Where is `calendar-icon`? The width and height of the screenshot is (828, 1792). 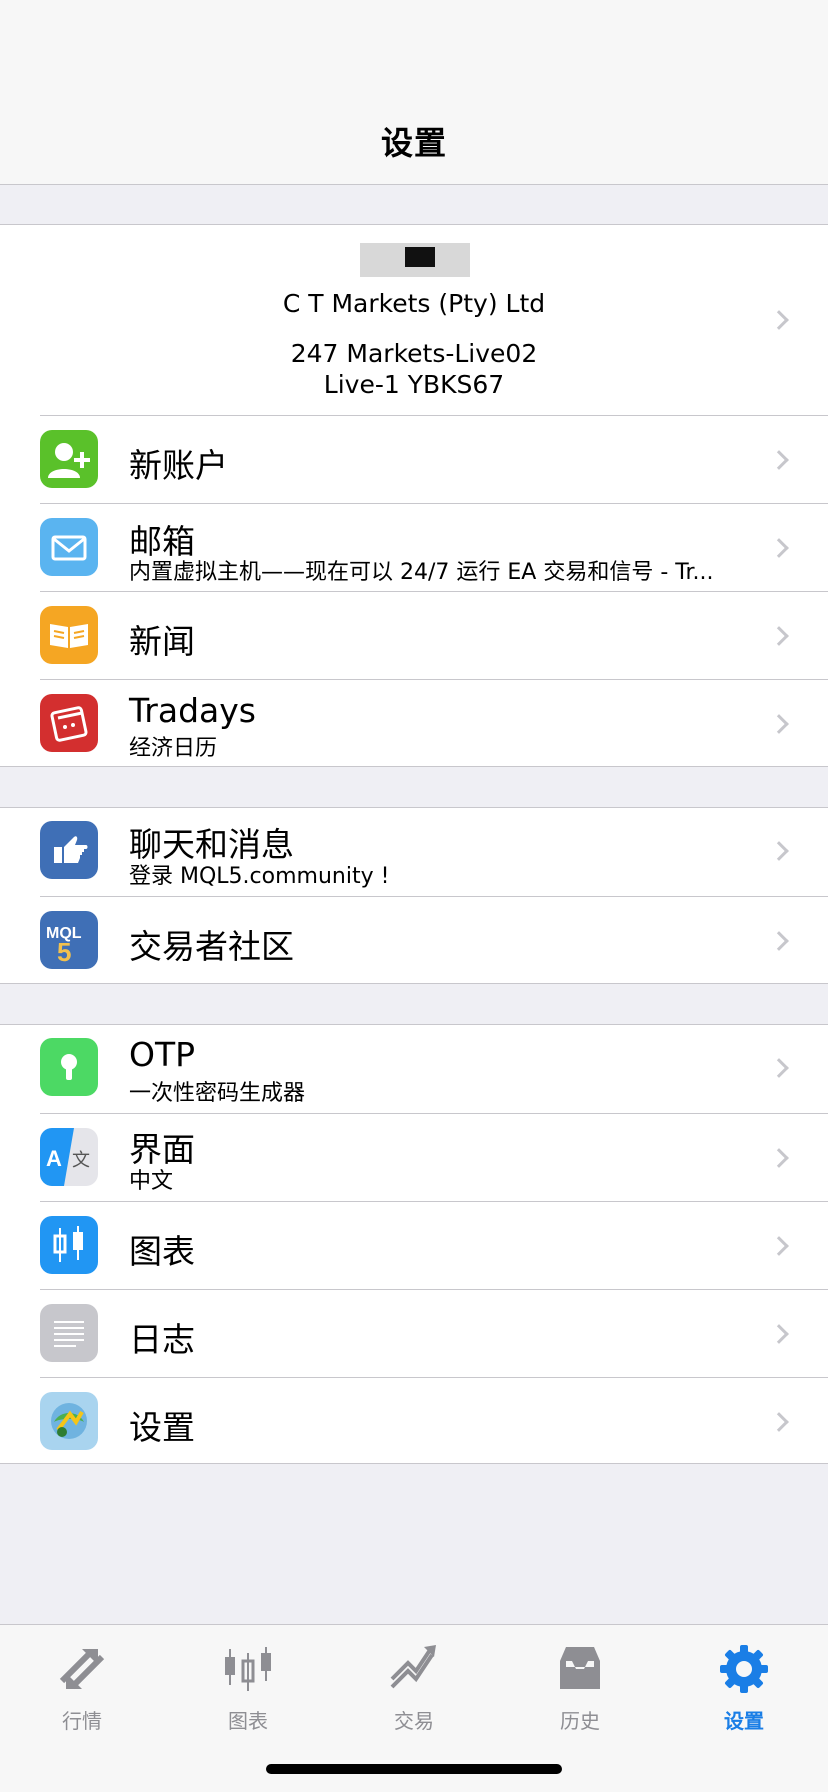 calendar-icon is located at coordinates (69, 723).